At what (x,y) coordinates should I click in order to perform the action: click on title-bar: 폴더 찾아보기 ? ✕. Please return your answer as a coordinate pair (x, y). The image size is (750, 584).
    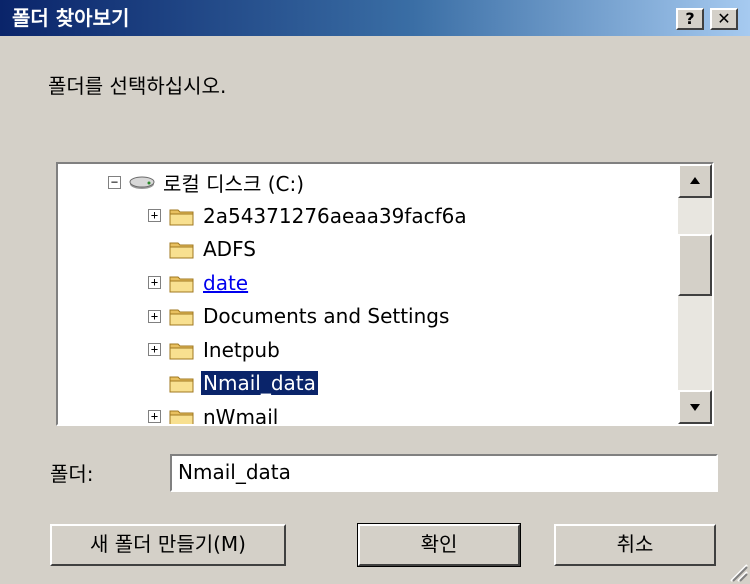
    Looking at the image, I should click on (375, 18).